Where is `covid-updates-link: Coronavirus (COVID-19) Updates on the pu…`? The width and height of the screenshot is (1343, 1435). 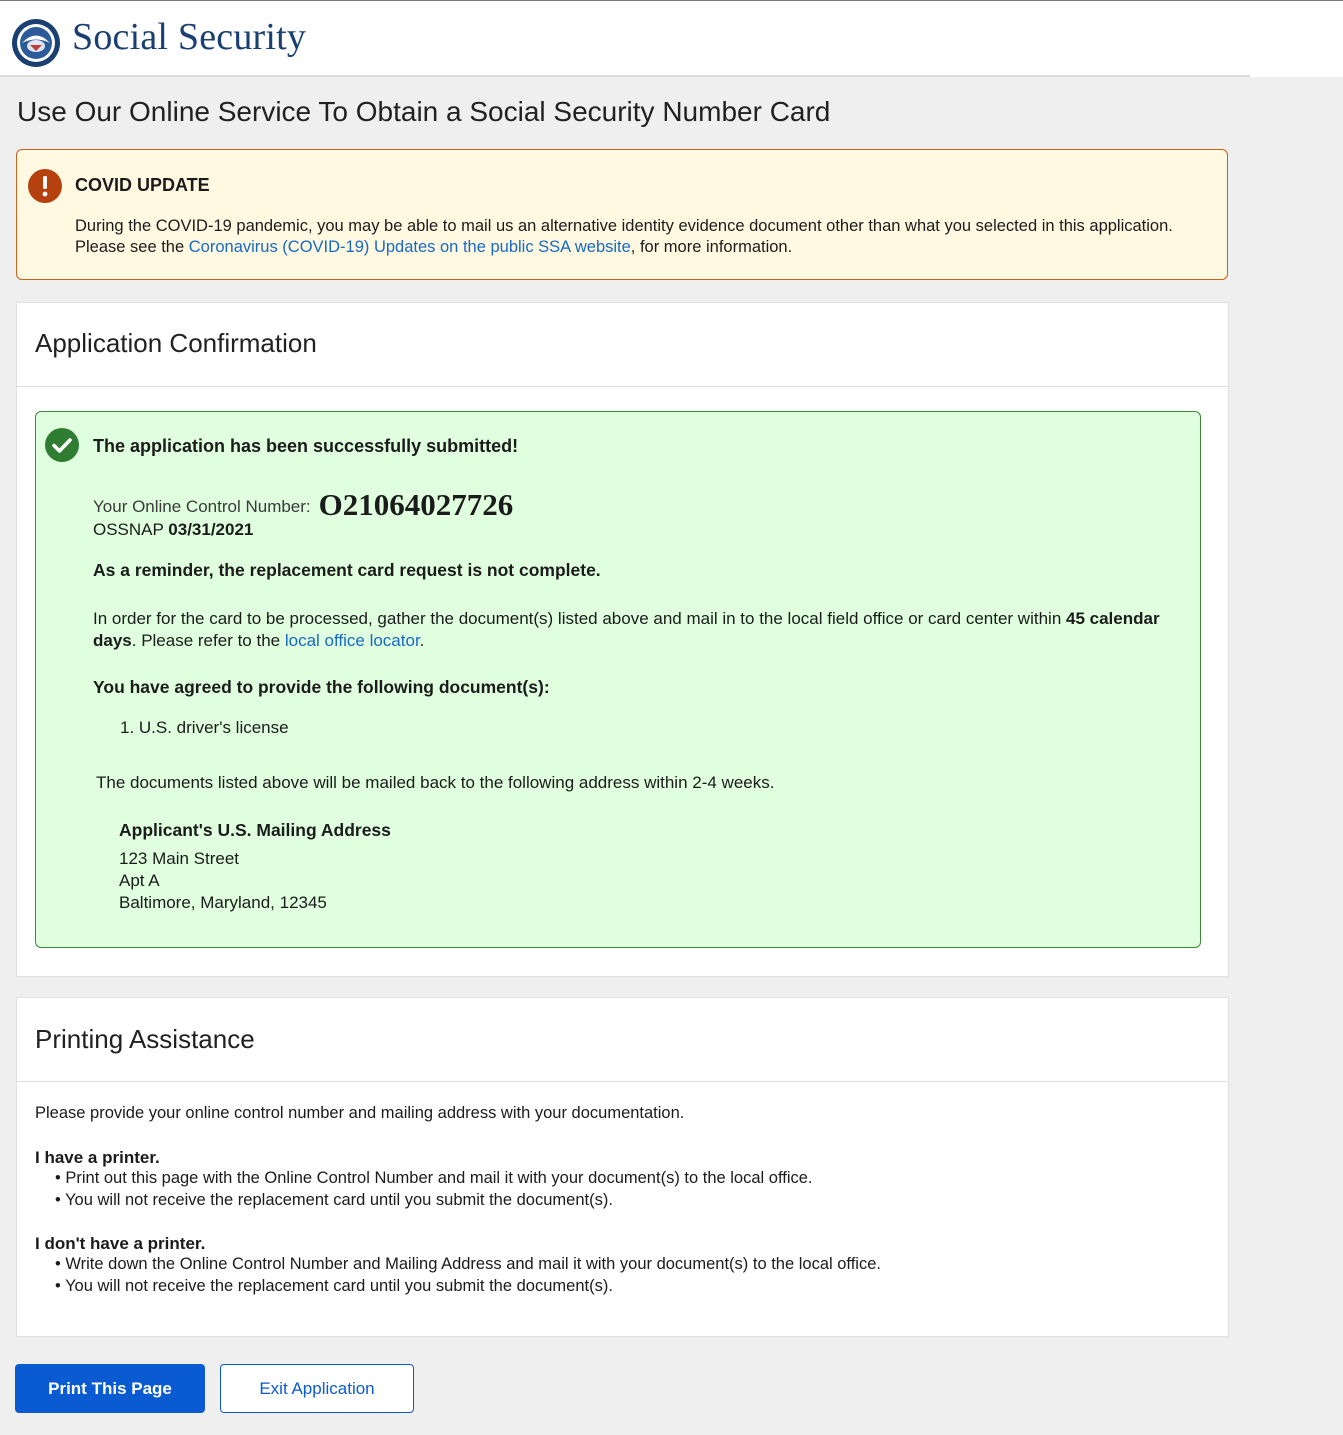 covid-updates-link: Coronavirus (COVID-19) Updates on the pu… is located at coordinates (410, 247).